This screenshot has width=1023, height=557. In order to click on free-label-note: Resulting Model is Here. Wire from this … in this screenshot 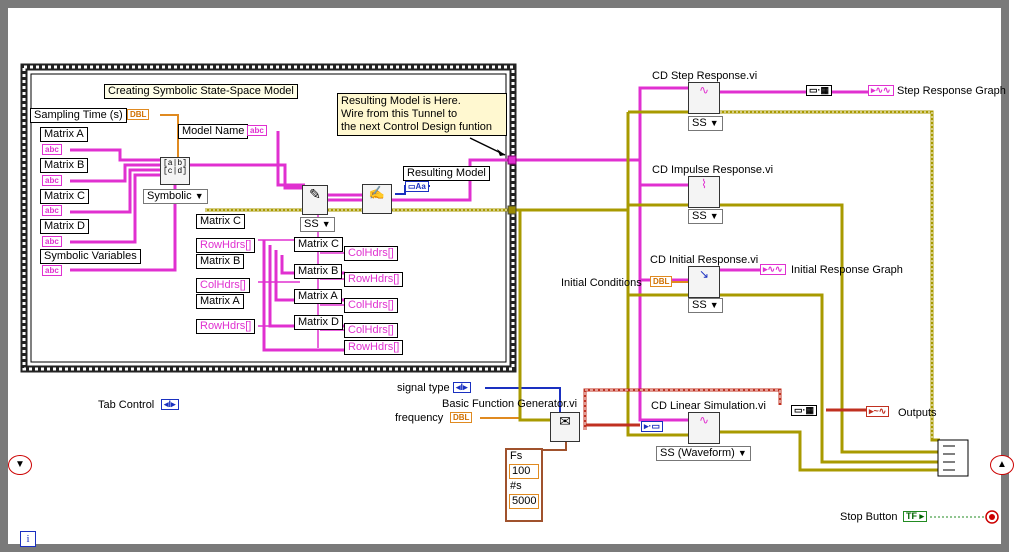, I will do `click(422, 114)`.